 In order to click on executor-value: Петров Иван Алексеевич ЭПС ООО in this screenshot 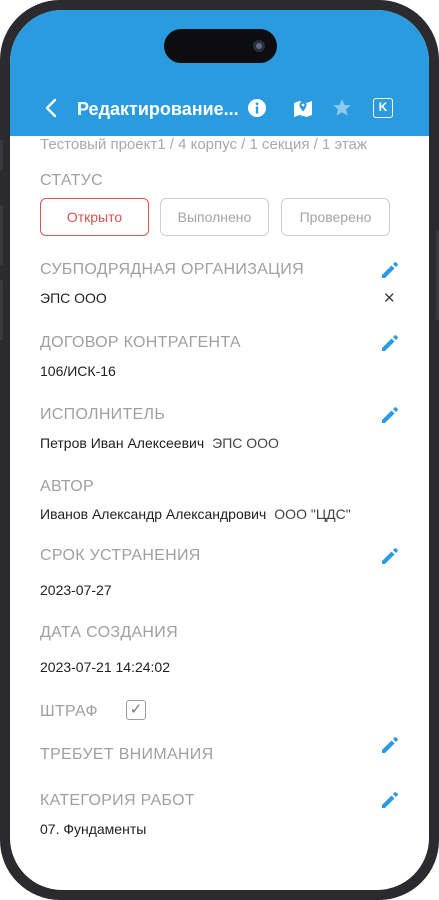, I will do `click(159, 443)`.